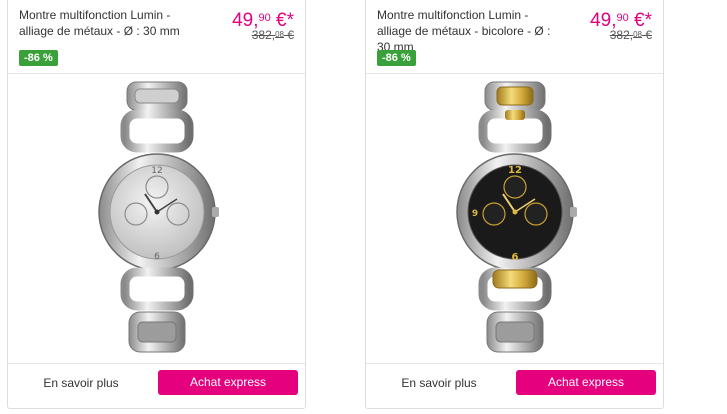 The image size is (727, 414). Describe the element at coordinates (474, 214) in the screenshot. I see `svg-text: 9` at that location.